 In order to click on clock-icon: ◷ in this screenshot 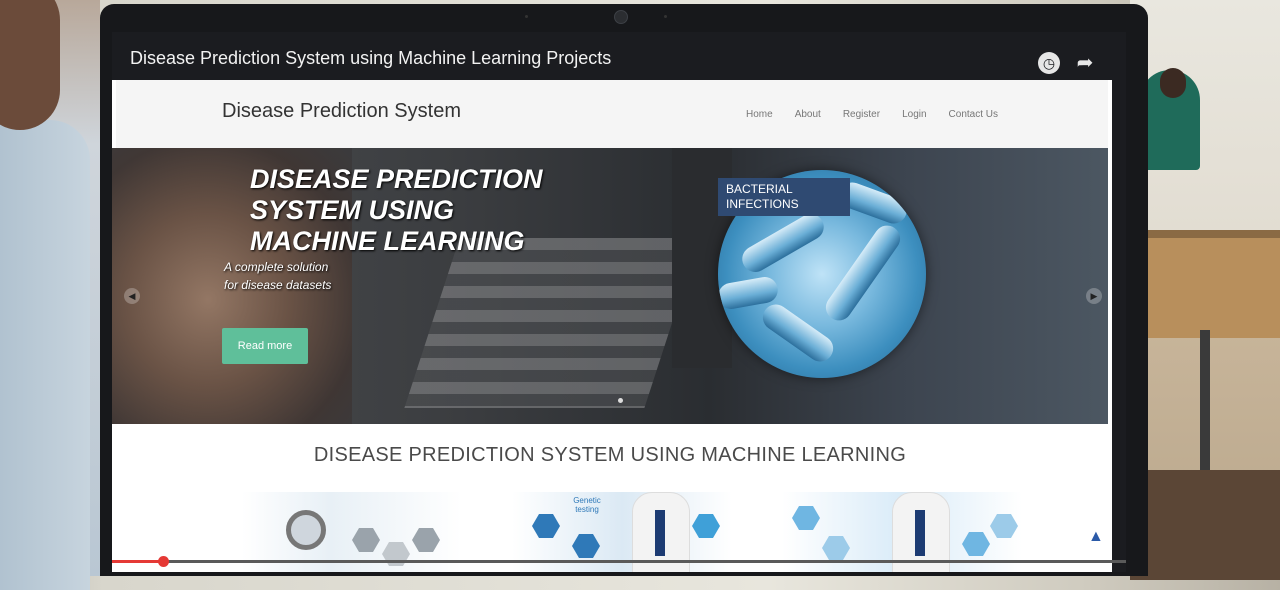, I will do `click(1049, 63)`.